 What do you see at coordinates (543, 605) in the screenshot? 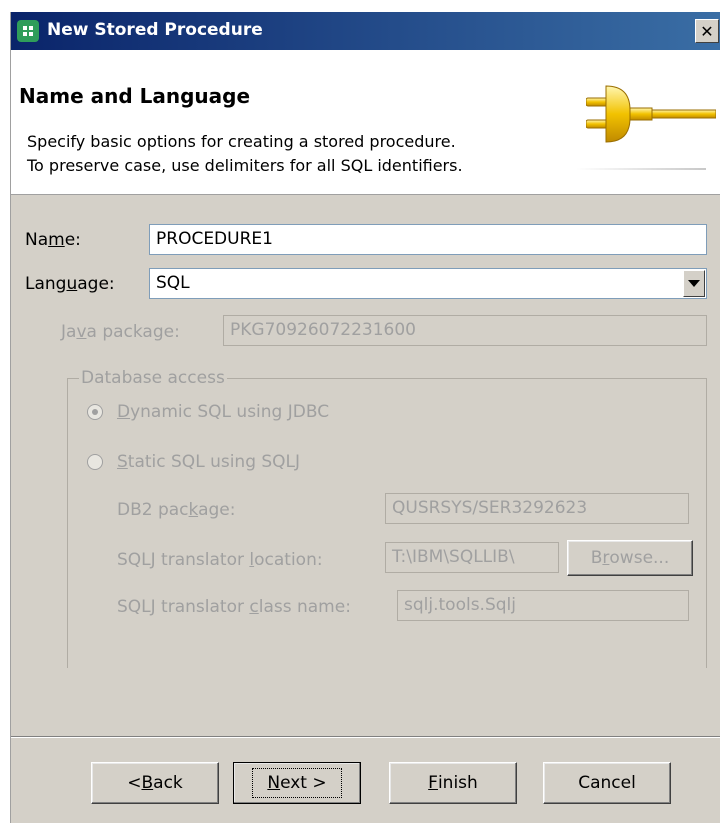
I see `translator-class-input: sqlj.tools.Sqlj` at bounding box center [543, 605].